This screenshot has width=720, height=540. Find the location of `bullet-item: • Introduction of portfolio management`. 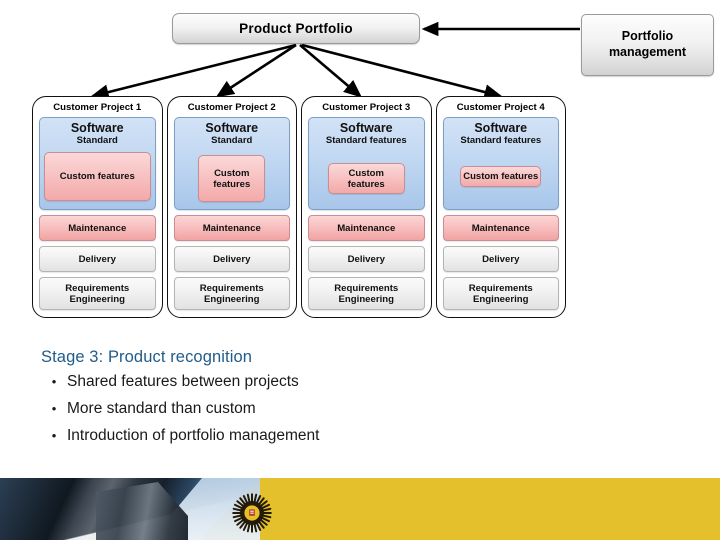

bullet-item: • Introduction of portfolio management is located at coordinates (291, 435).